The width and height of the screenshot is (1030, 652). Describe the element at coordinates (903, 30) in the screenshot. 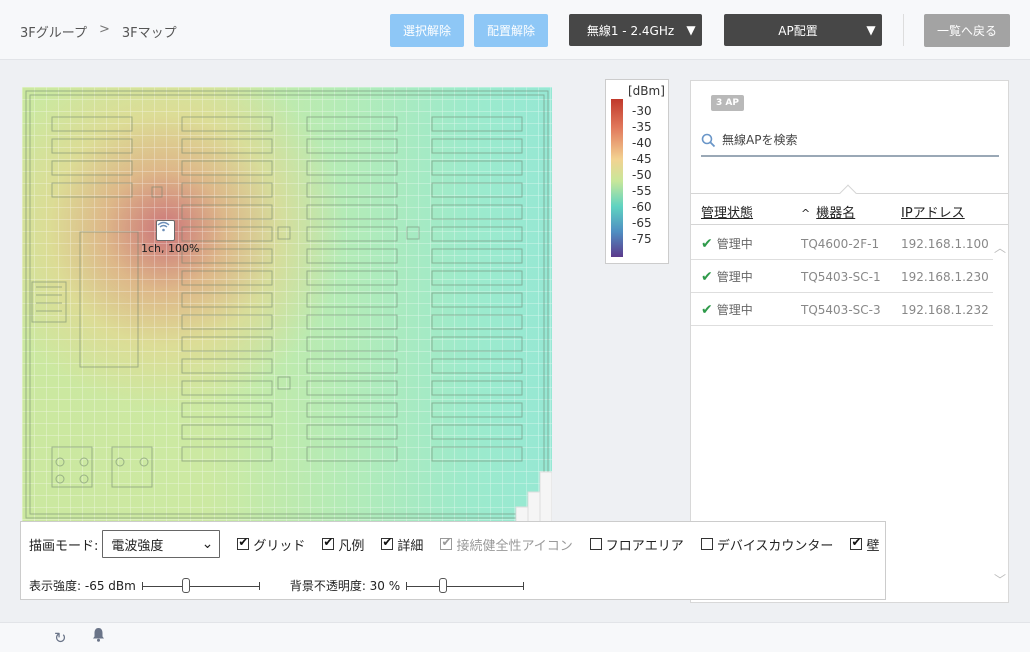

I see `header-divider` at that location.